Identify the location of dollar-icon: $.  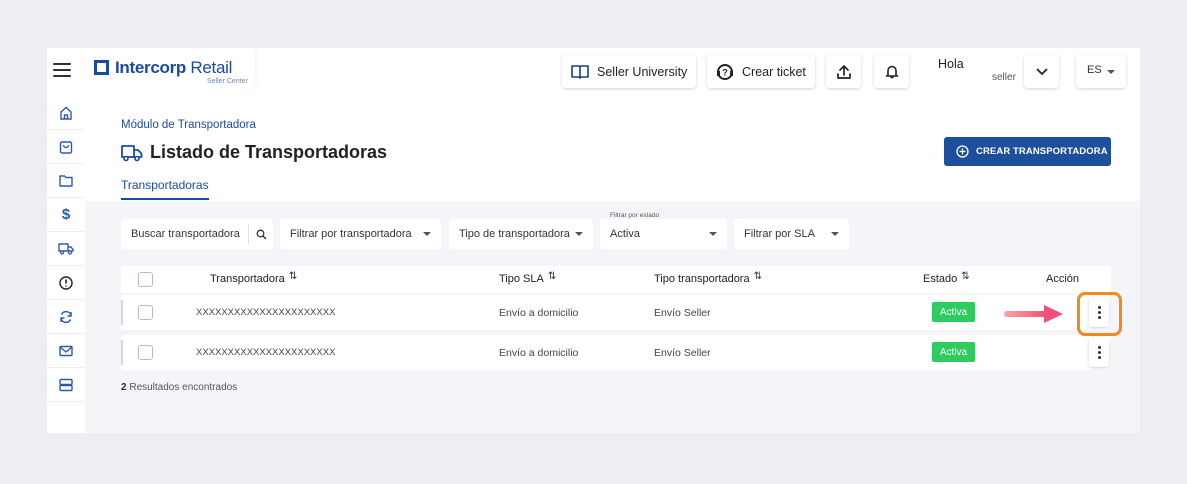
(66, 214).